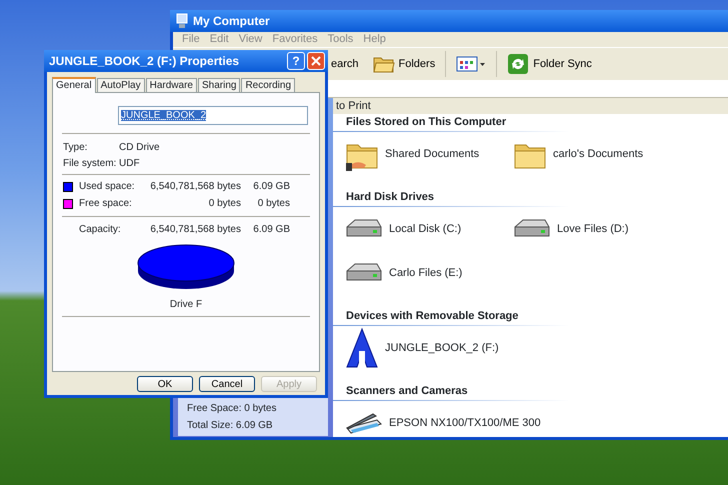 Image resolution: width=728 pixels, height=485 pixels. I want to click on close-icon, so click(316, 61).